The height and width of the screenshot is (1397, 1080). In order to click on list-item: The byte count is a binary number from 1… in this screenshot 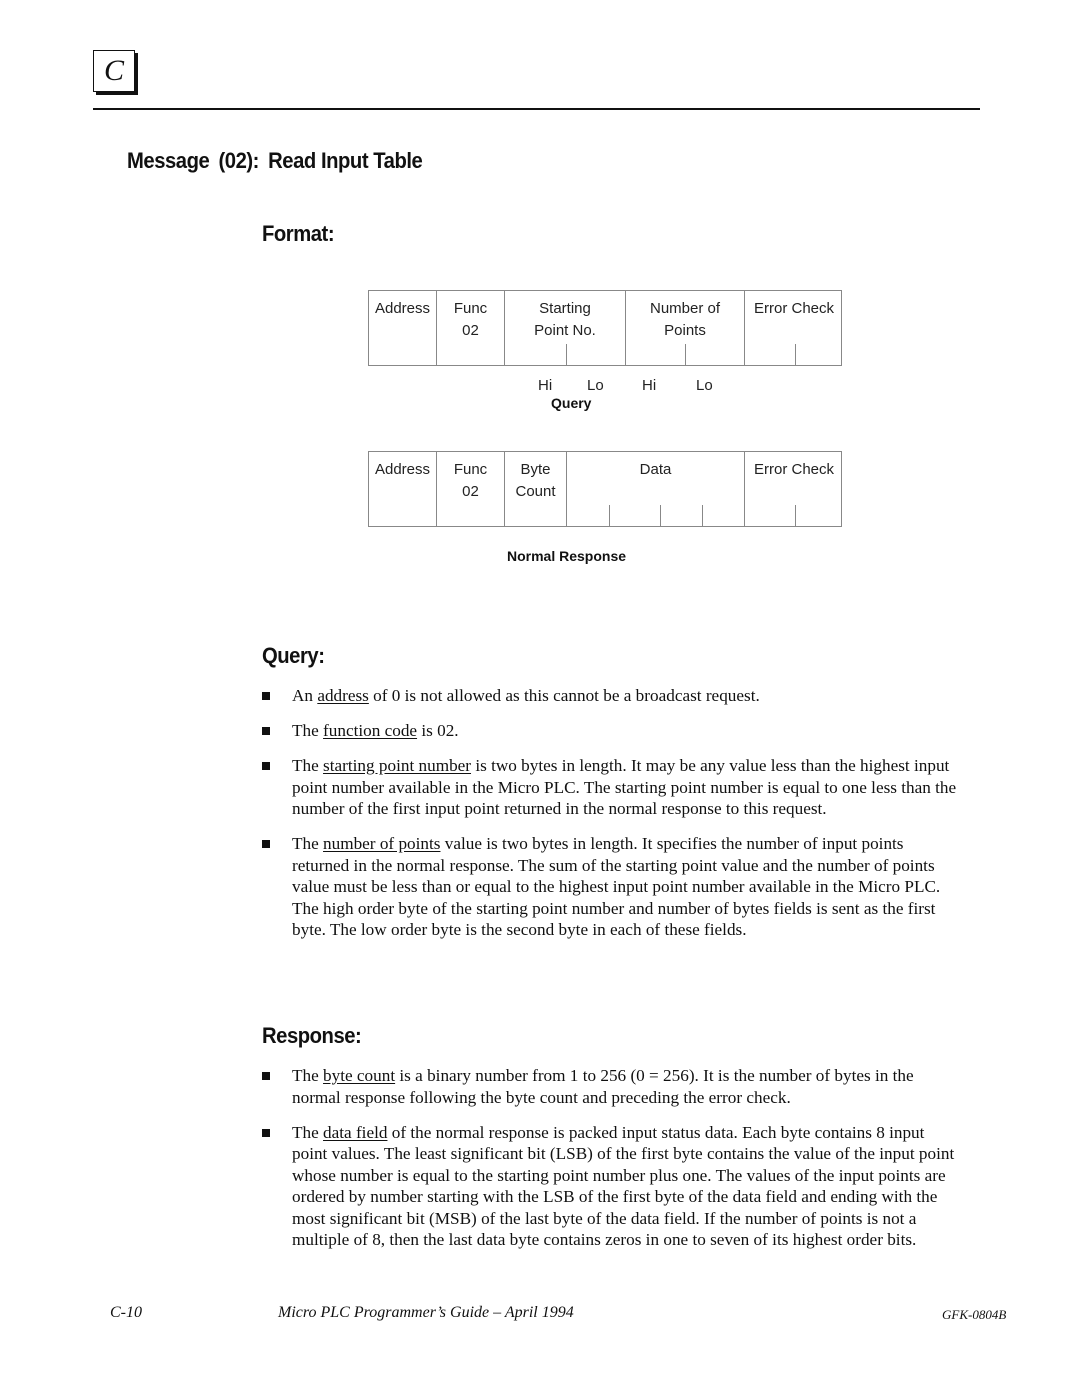, I will do `click(612, 1086)`.